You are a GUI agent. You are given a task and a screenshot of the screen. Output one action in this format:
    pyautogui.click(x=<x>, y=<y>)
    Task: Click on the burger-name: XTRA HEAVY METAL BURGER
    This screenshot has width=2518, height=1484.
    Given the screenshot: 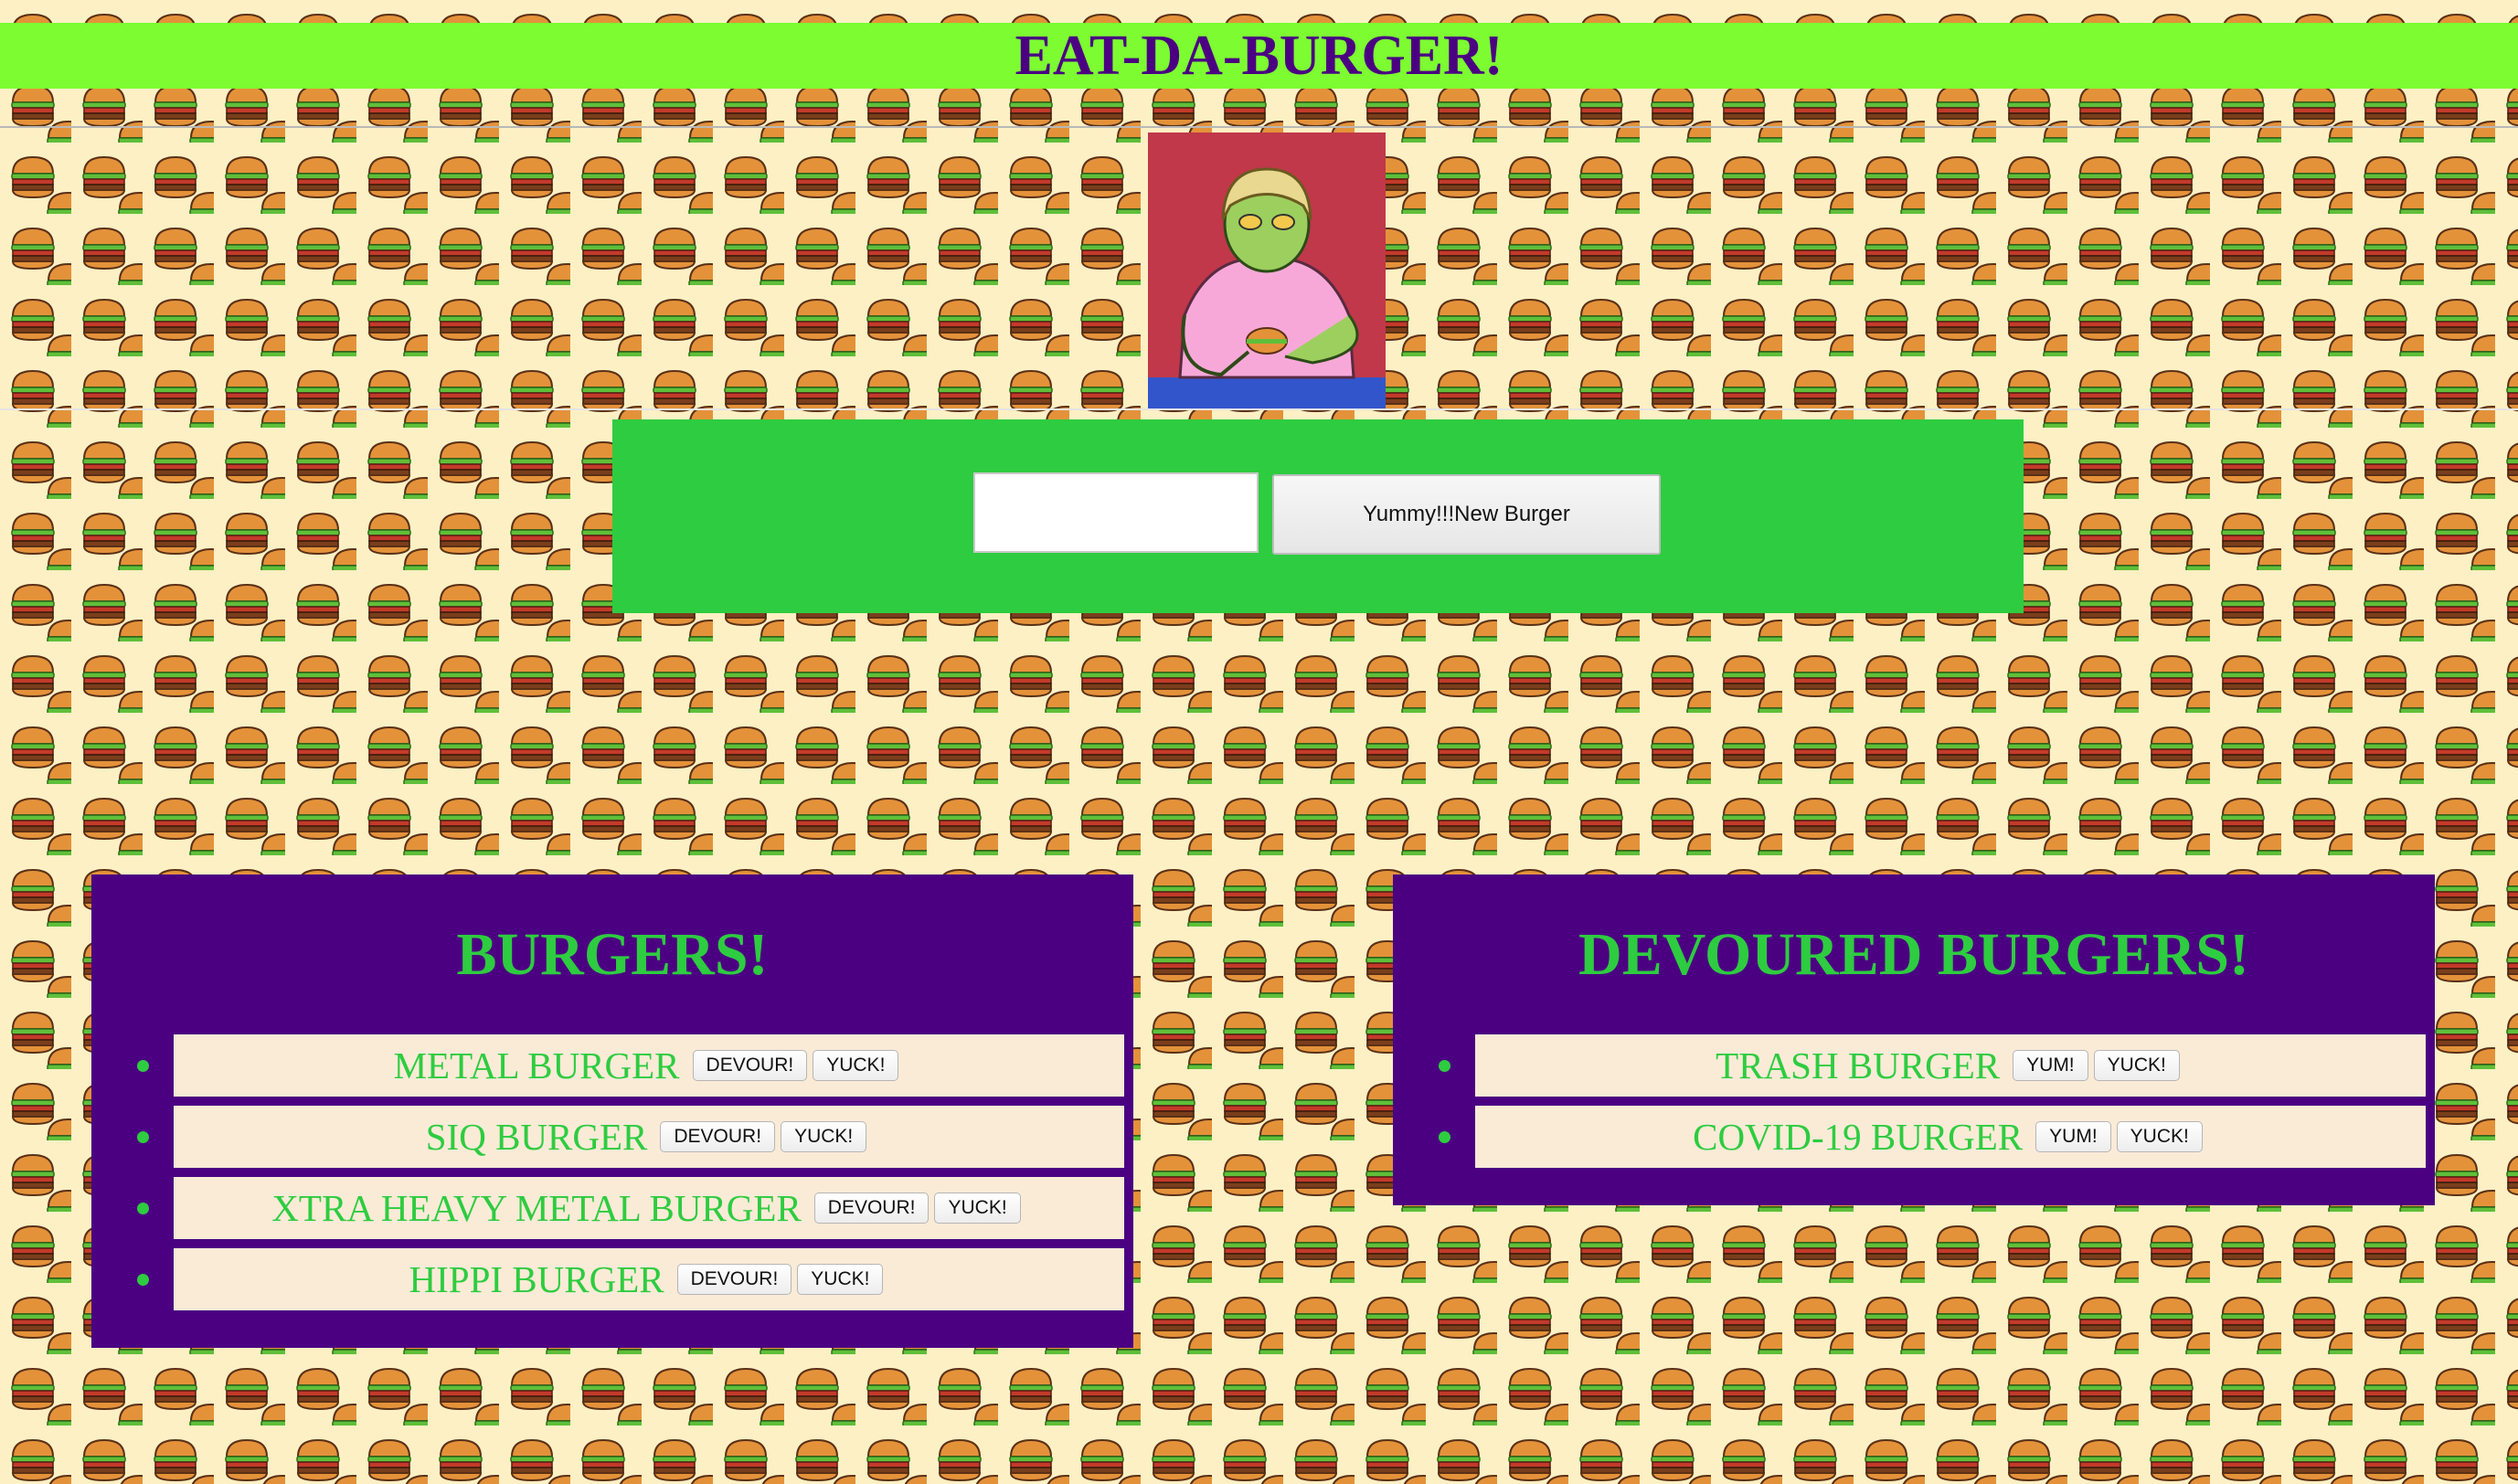 What is the action you would take?
    pyautogui.click(x=536, y=1208)
    